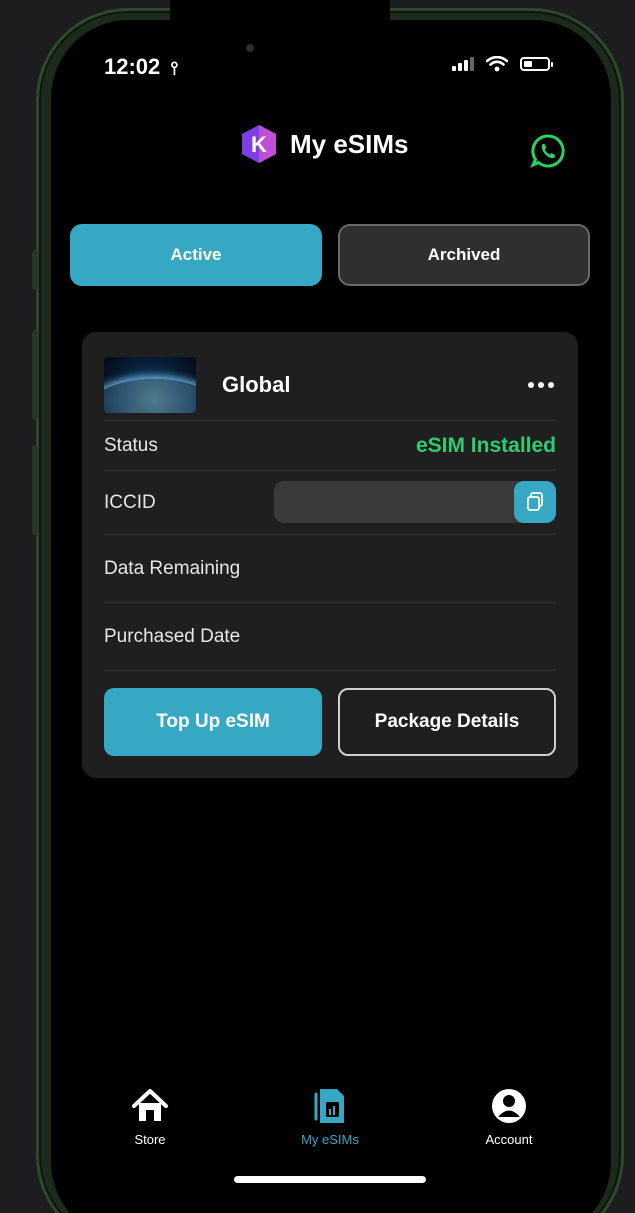  What do you see at coordinates (330, 670) in the screenshot?
I see `row-divider` at bounding box center [330, 670].